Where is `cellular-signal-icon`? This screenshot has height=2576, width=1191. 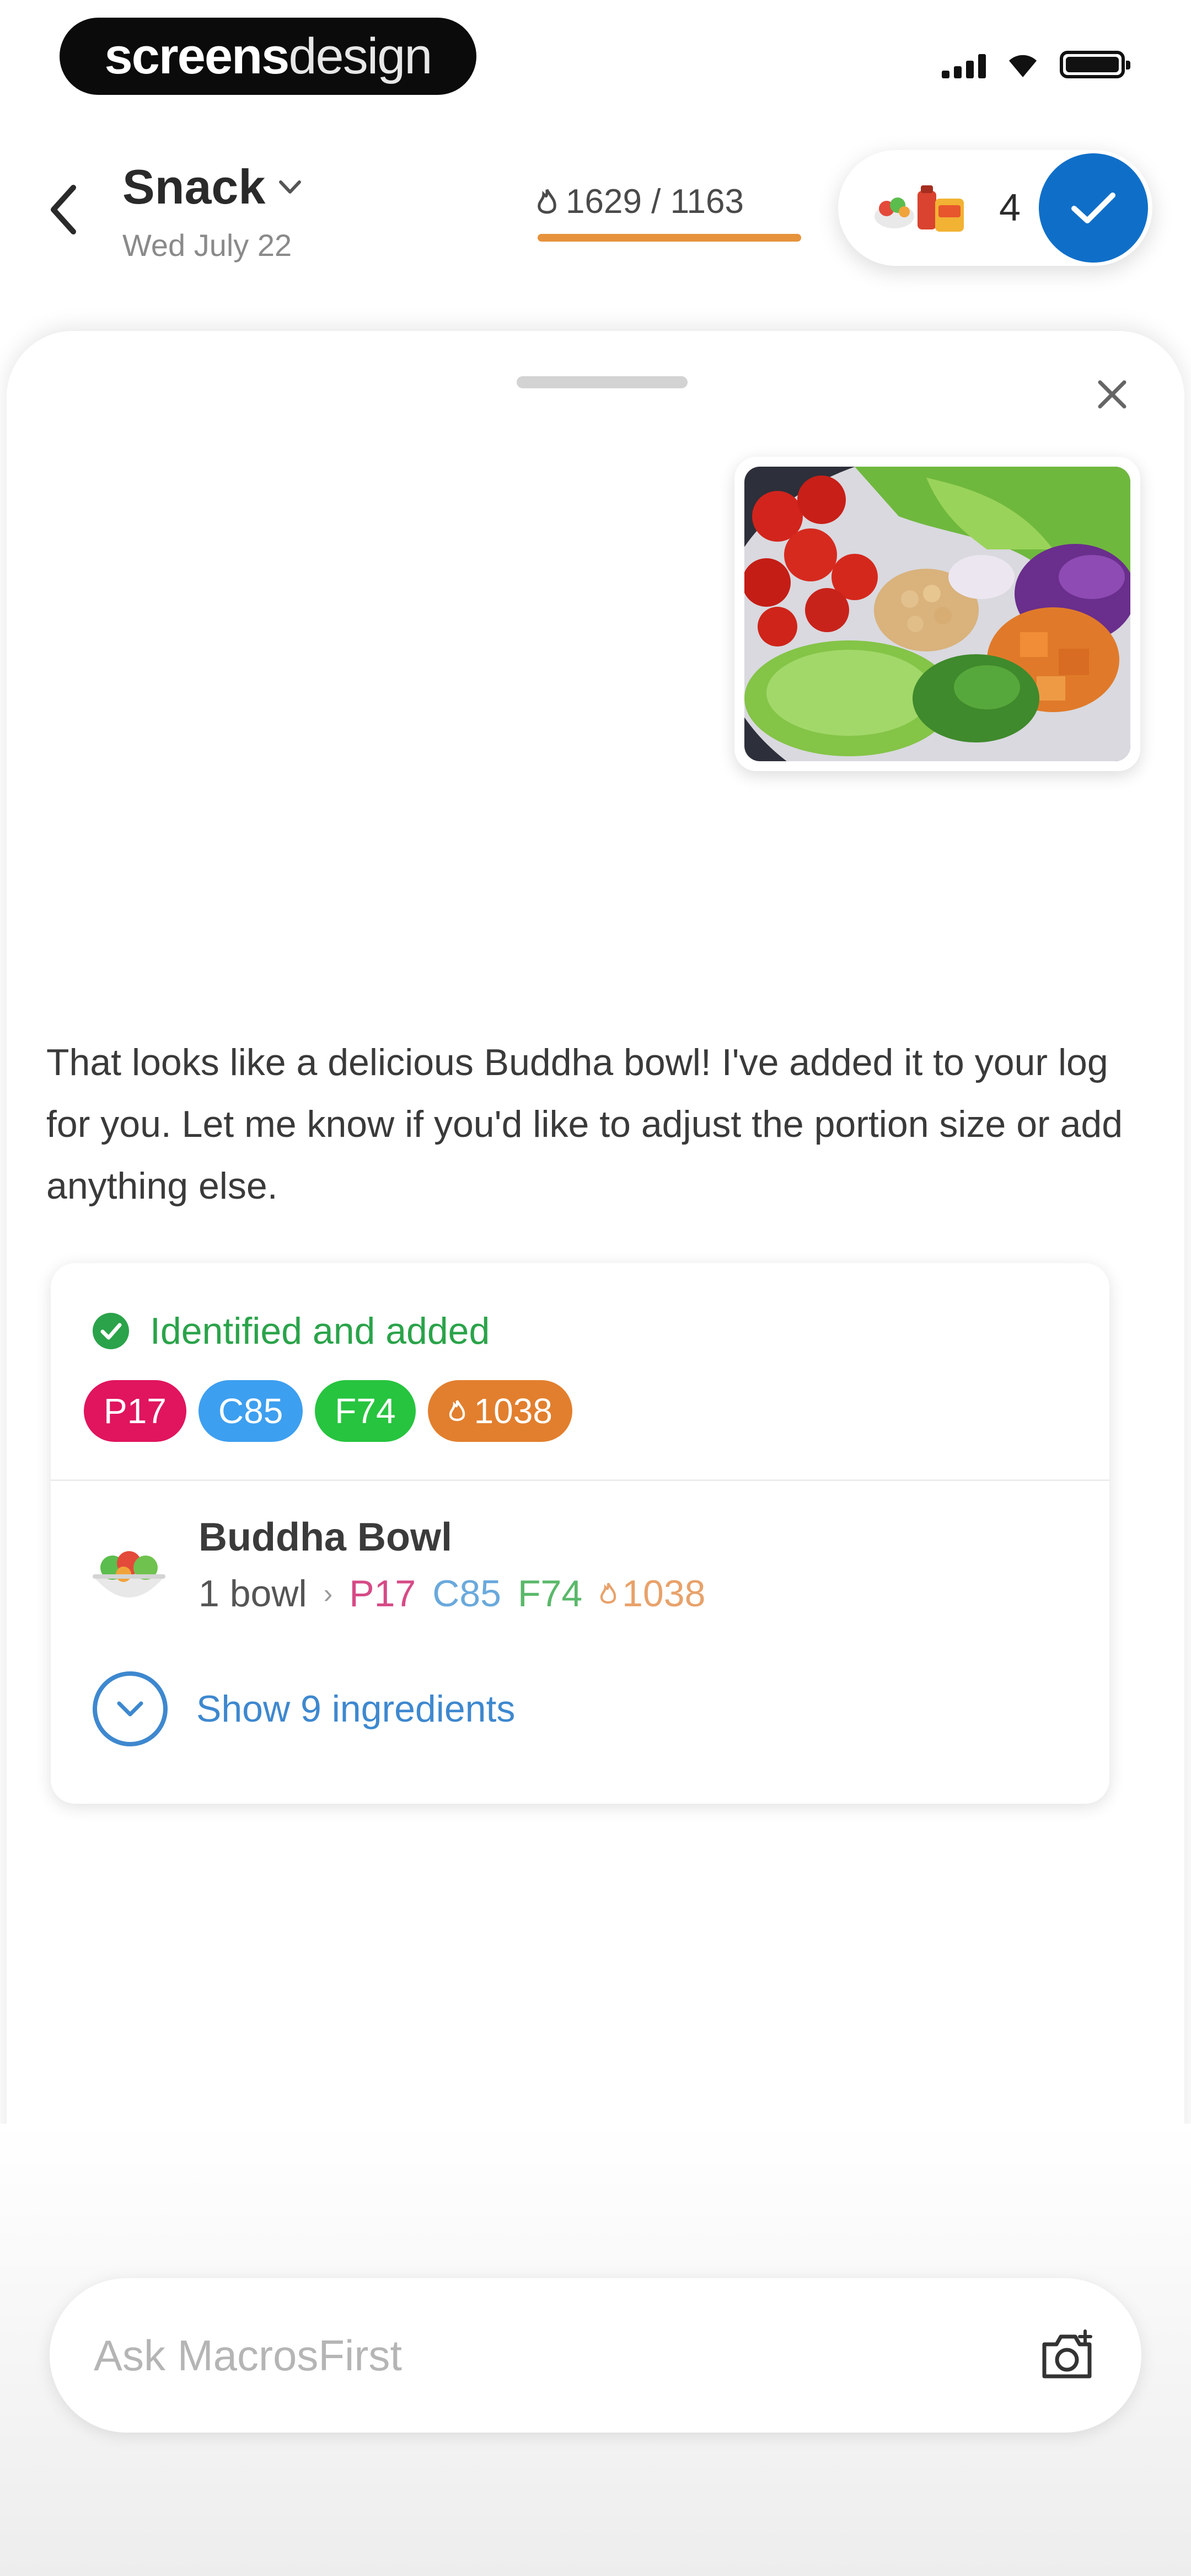 cellular-signal-icon is located at coordinates (964, 66).